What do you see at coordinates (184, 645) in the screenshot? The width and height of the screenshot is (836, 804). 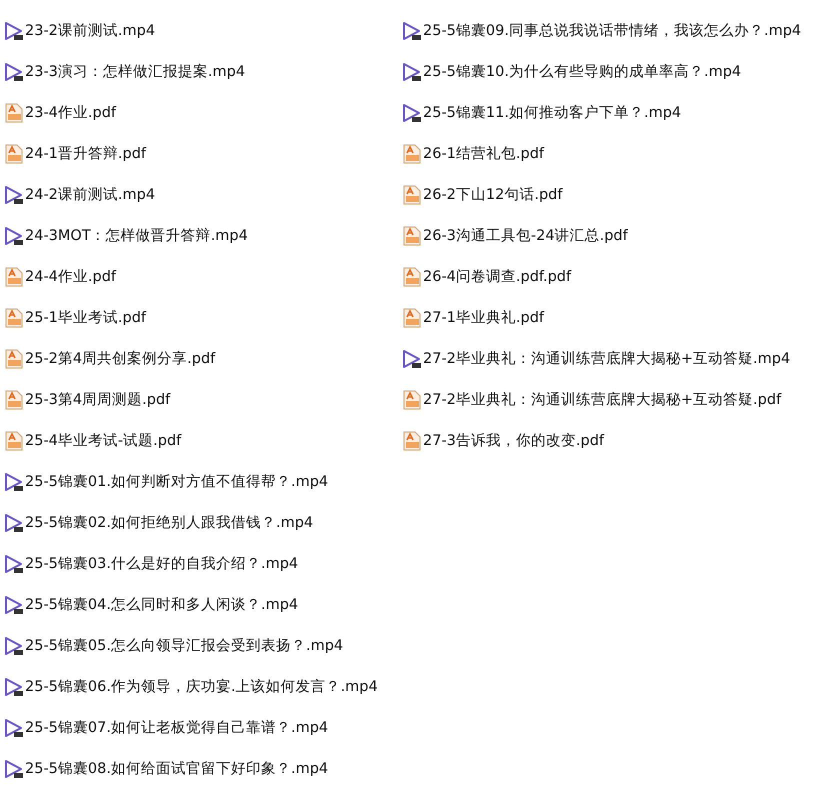 I see `file-name: 25-5锦囊05.怎么向领导汇报会受到表扬？.mp4` at bounding box center [184, 645].